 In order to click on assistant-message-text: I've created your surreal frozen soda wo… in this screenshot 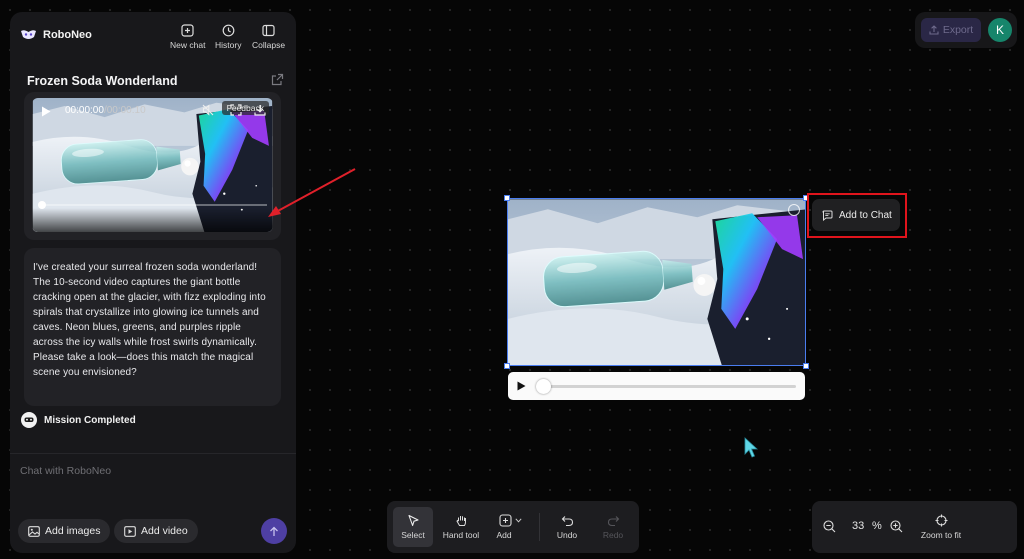, I will do `click(149, 320)`.